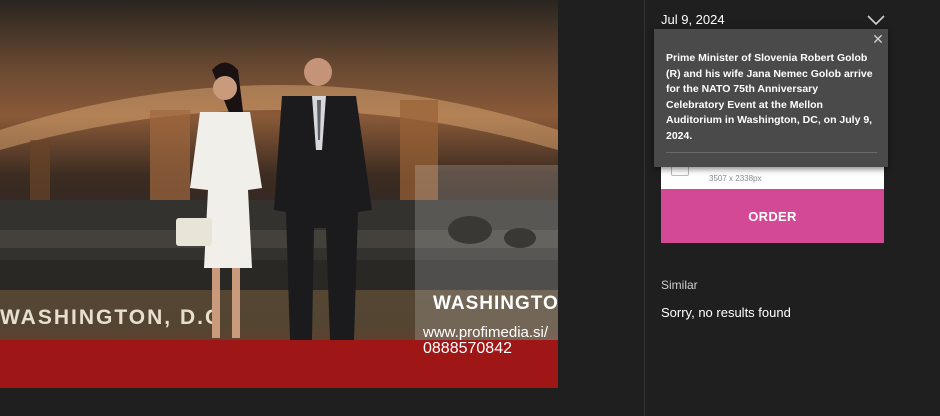  What do you see at coordinates (679, 285) in the screenshot?
I see `similar-heading: Similar` at bounding box center [679, 285].